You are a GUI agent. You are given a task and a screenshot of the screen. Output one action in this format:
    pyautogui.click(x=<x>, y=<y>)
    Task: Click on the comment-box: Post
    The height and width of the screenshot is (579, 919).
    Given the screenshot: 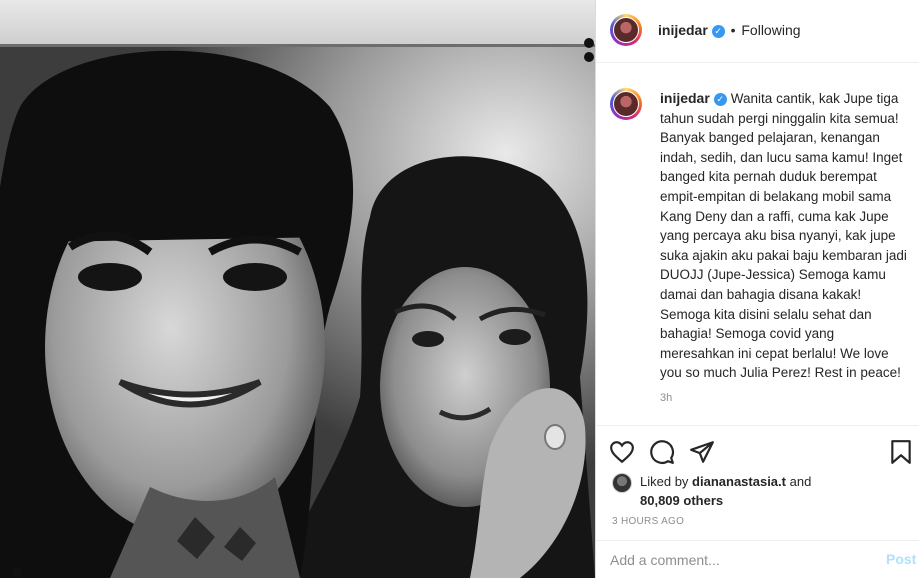 What is the action you would take?
    pyautogui.click(x=757, y=559)
    